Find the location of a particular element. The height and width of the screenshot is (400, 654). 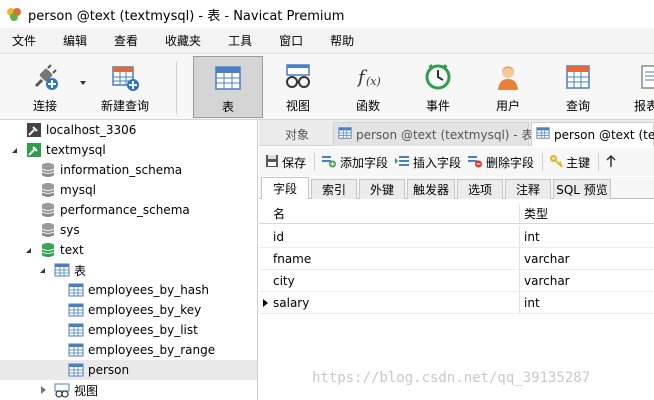

tab-indexes: 索引 is located at coordinates (334, 189).